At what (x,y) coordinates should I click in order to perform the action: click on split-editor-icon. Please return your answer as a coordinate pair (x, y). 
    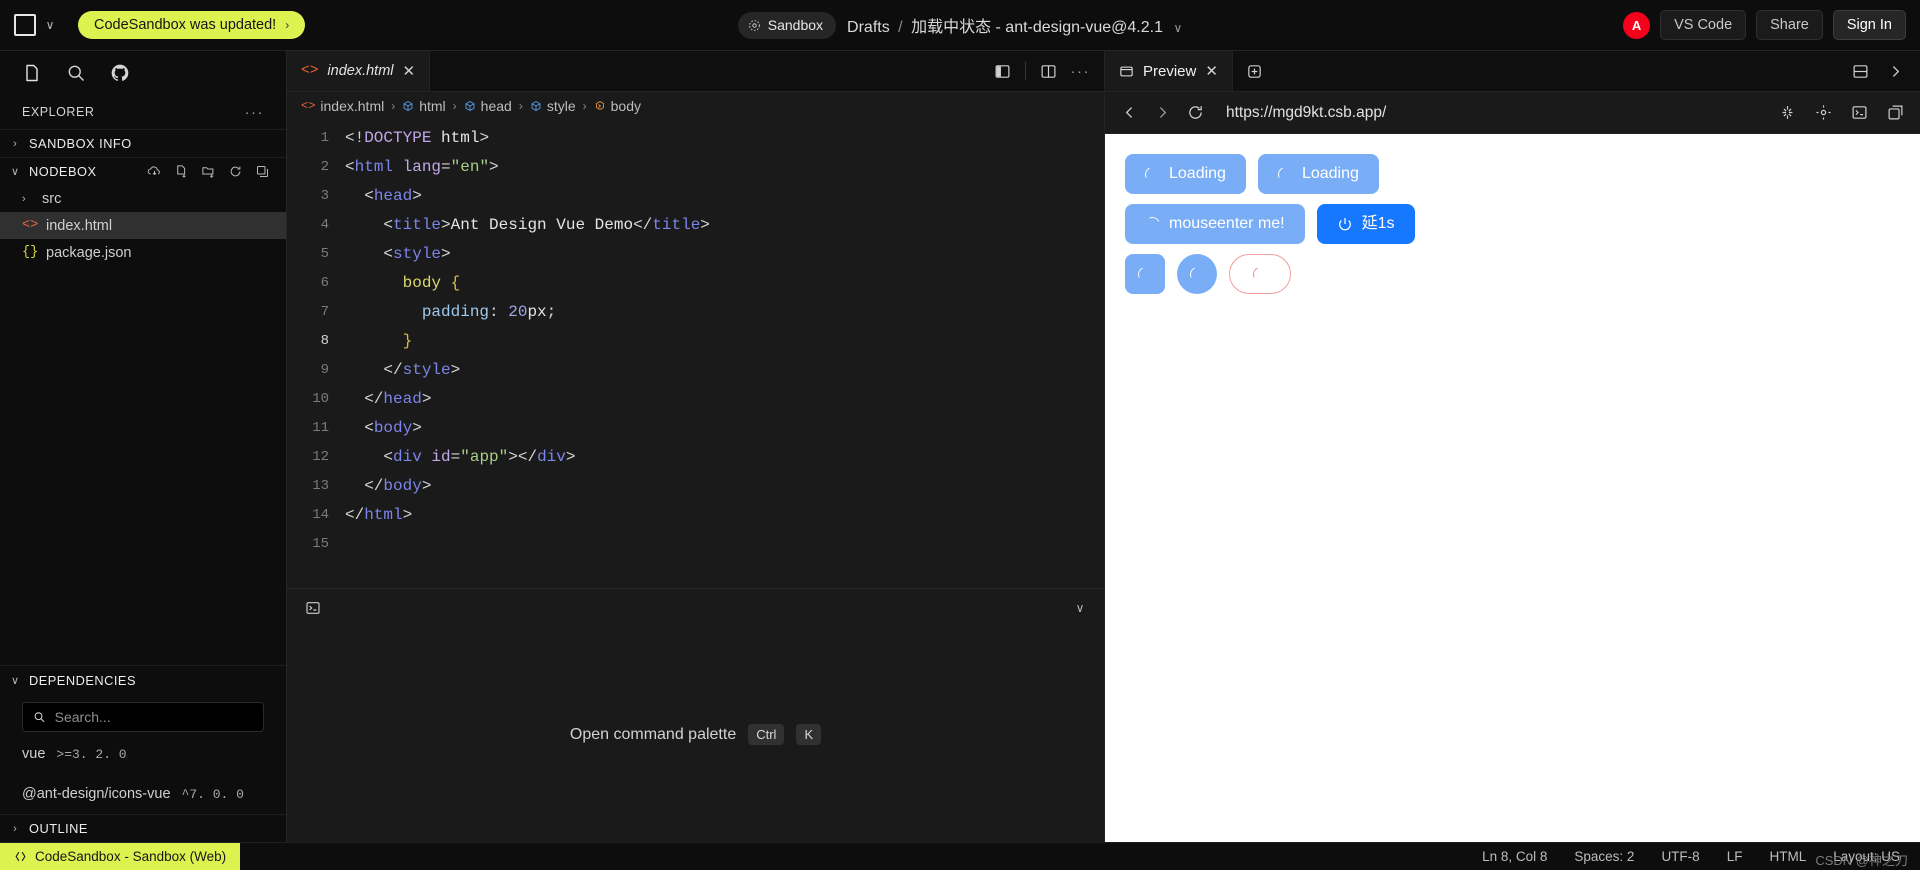
    Looking at the image, I should click on (1048, 71).